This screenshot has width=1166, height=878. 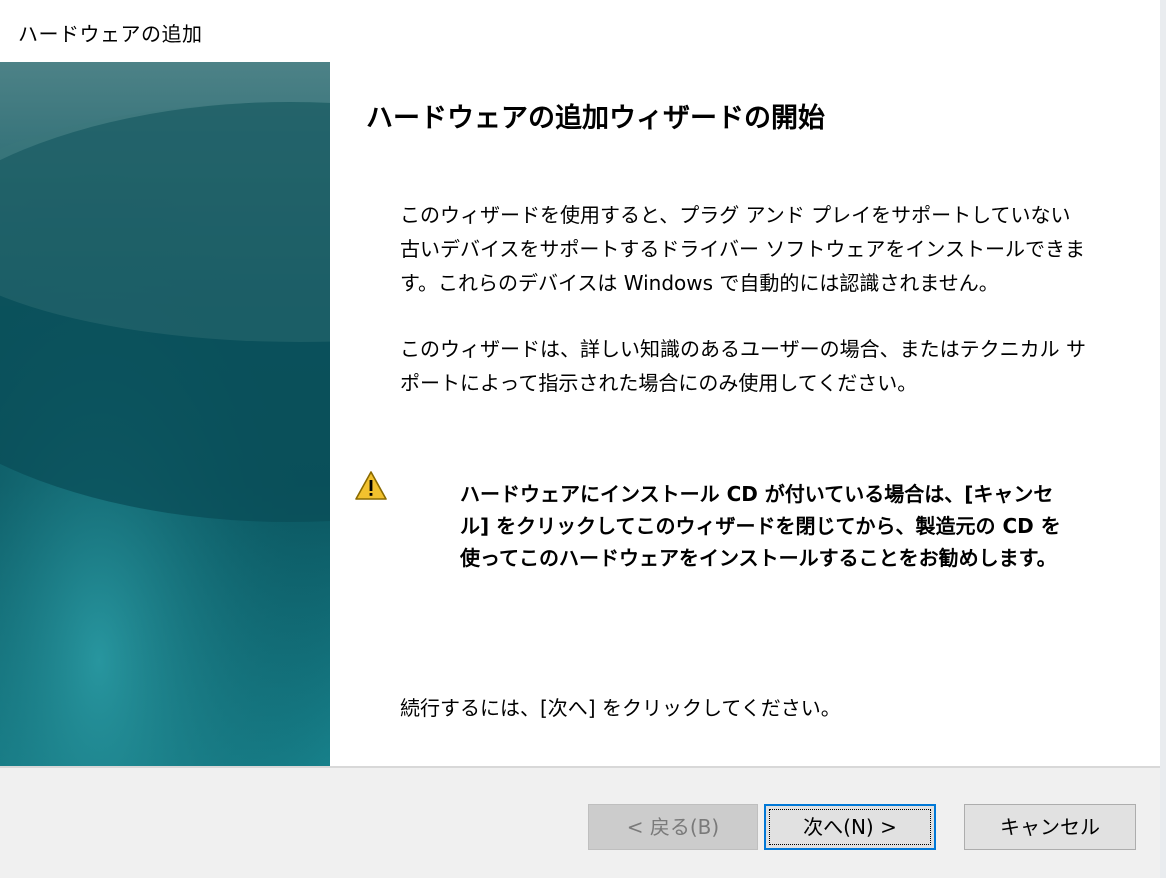 I want to click on continue-instruction: 続行するには、[次へ] をクリックしてください。, so click(x=620, y=708).